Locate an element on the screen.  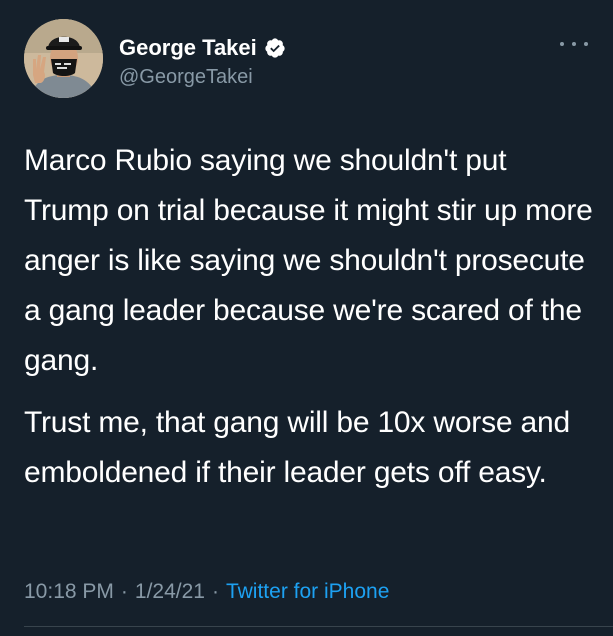
display-name: George Takei is located at coordinates (188, 48).